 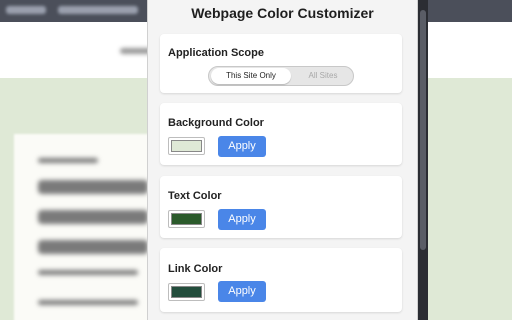 I want to click on popup-title: Webpage Color Customizer, so click(x=282, y=13).